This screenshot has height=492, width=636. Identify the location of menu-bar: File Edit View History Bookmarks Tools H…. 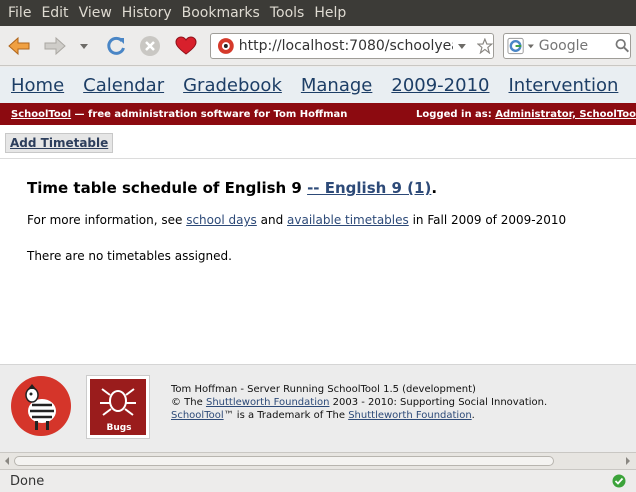
(318, 13).